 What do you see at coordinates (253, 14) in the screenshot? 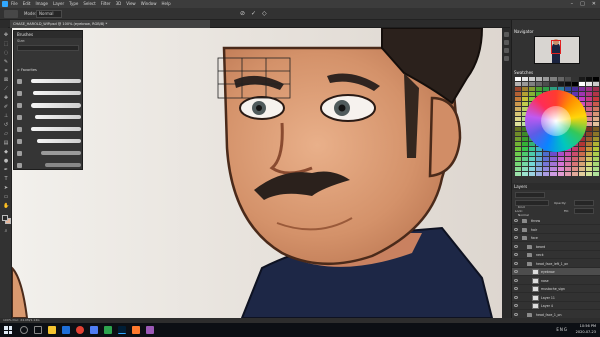
I see `commit-transform-icon: ✓` at bounding box center [253, 14].